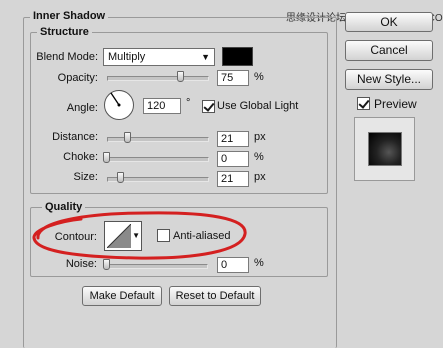 Image resolution: width=443 pixels, height=348 pixels. What do you see at coordinates (233, 265) in the screenshot?
I see `noise-input: 0` at bounding box center [233, 265].